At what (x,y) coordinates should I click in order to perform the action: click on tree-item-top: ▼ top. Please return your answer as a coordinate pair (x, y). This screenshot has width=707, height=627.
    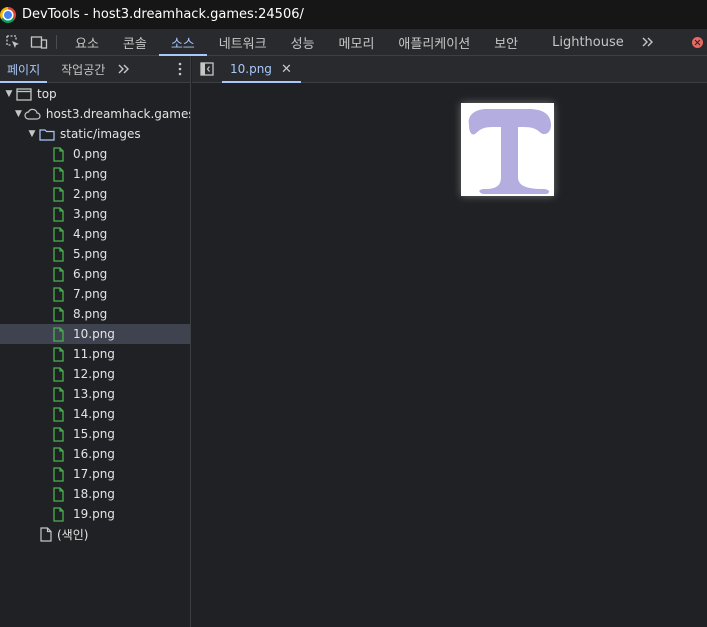
    Looking at the image, I should click on (95, 94).